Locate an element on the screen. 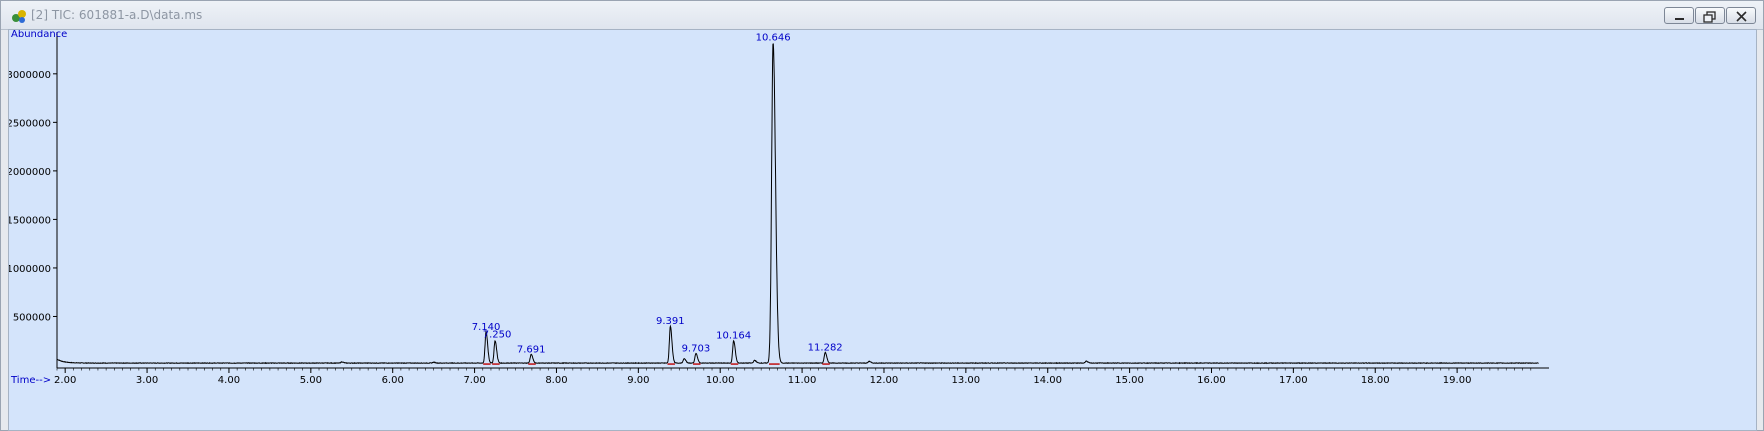 The image size is (1764, 431). y-tick-label: 2500000 is located at coordinates (30, 123).